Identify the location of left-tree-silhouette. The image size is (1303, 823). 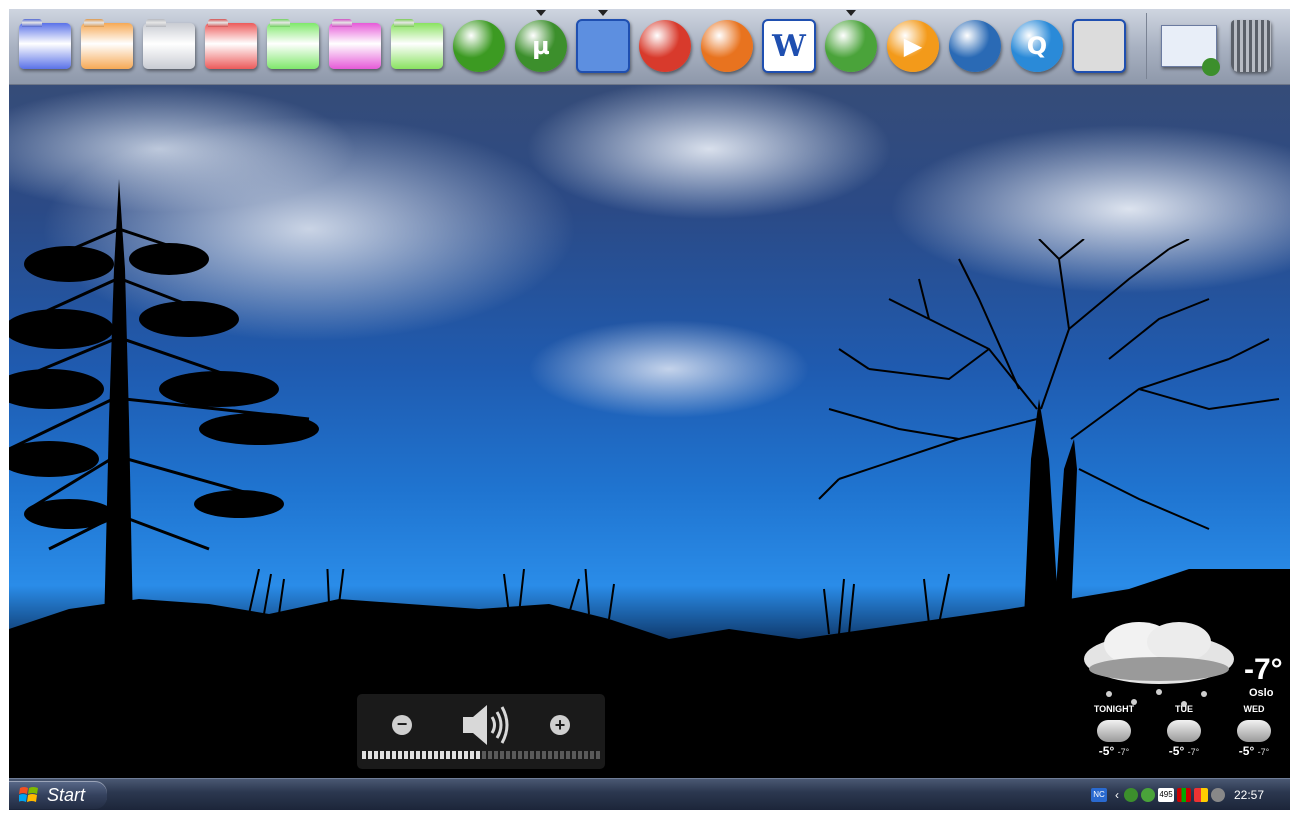
(164, 404).